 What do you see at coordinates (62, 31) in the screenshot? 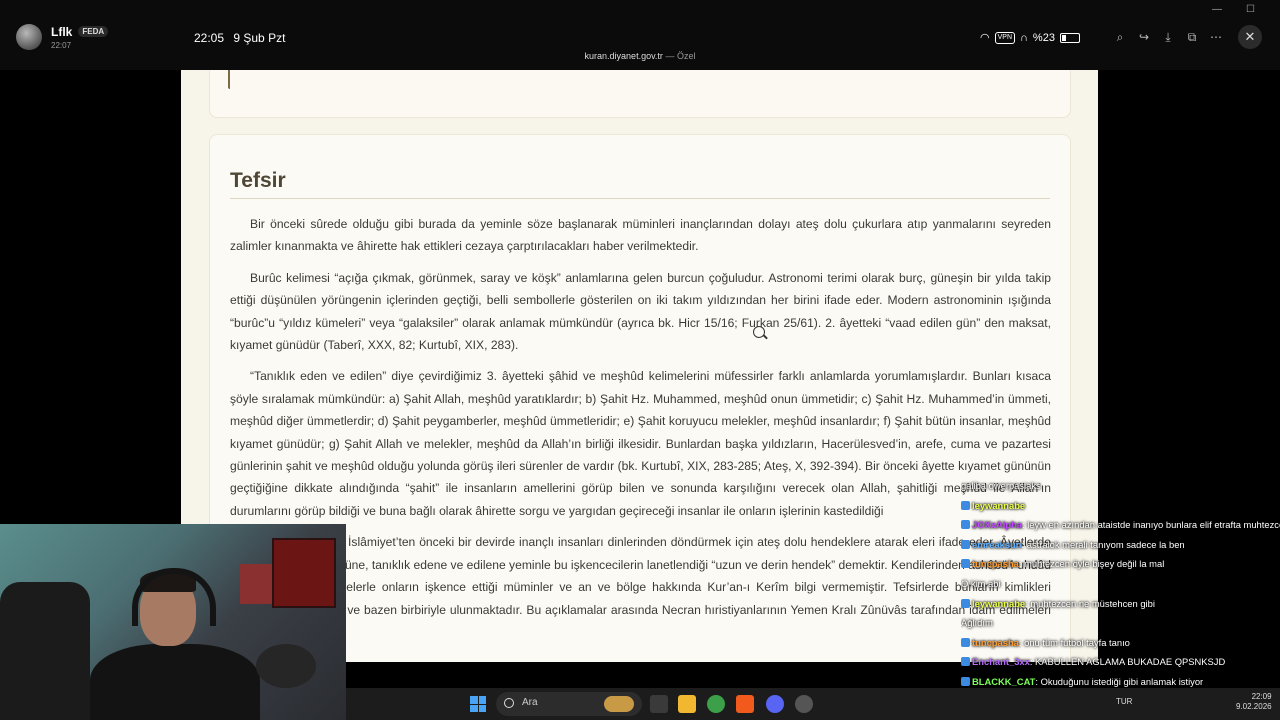
I see `user-name: Lflk` at bounding box center [62, 31].